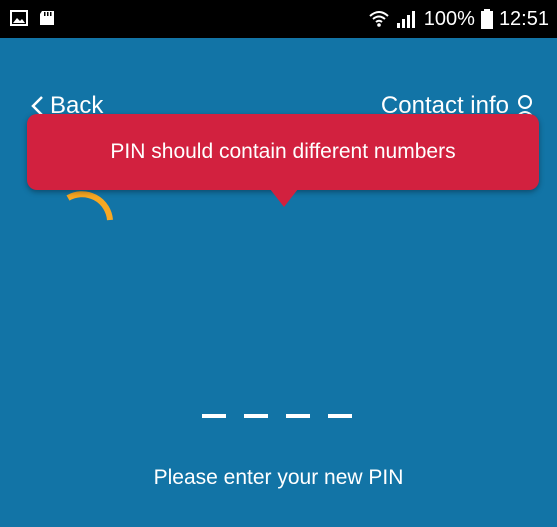  I want to click on battery-icon, so click(486, 19).